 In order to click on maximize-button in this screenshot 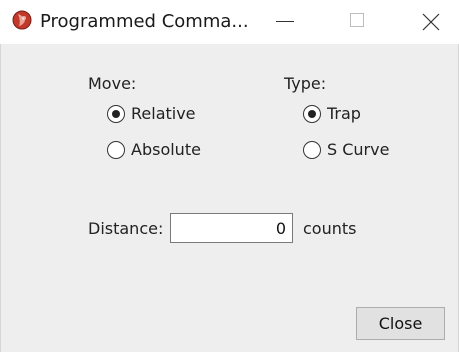, I will do `click(358, 22)`.